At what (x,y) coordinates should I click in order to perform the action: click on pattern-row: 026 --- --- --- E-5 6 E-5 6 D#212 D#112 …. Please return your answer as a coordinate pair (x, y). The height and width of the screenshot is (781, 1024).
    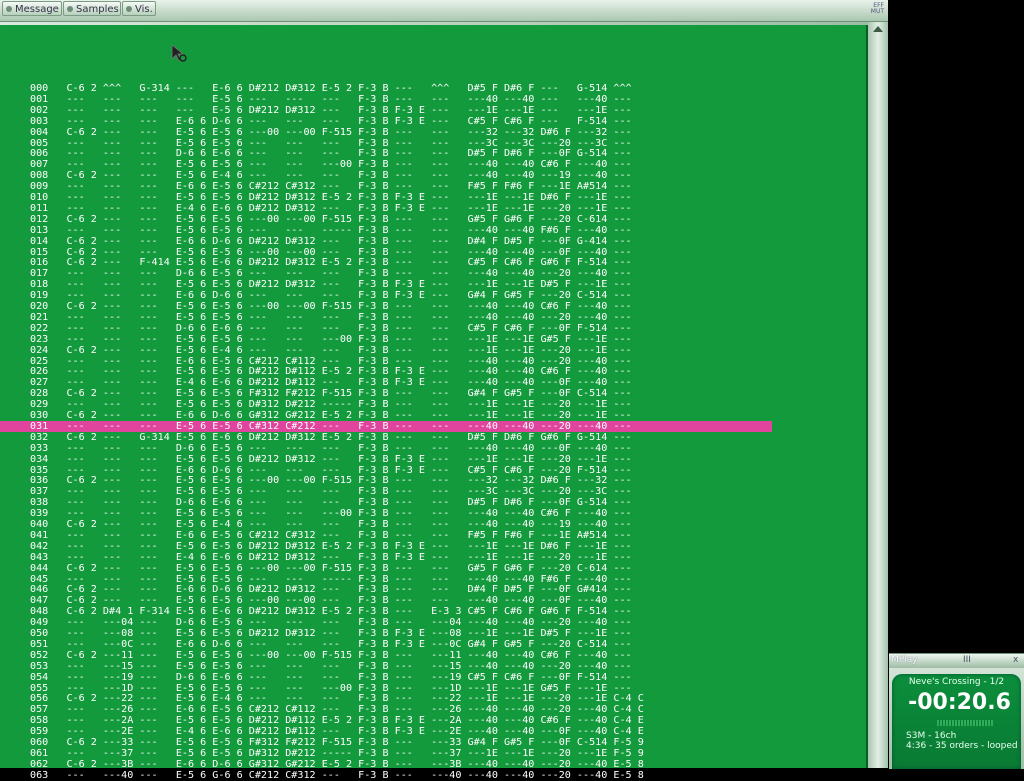
    Looking at the image, I should click on (386, 371).